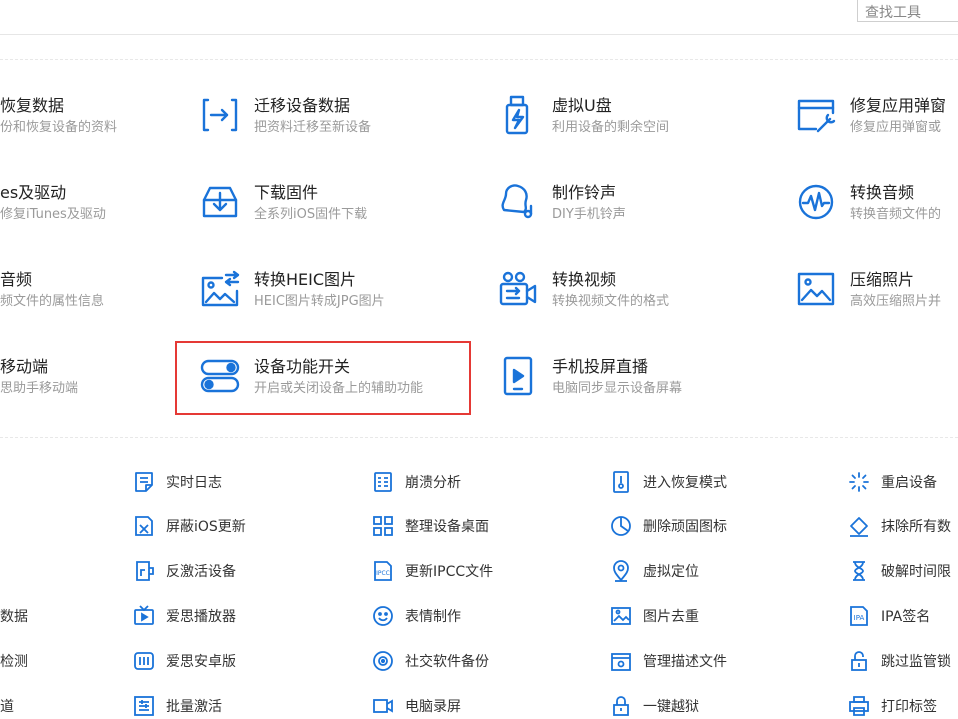 The image size is (958, 719). Describe the element at coordinates (14, 662) in the screenshot. I see `small-tool-label: 检测` at that location.